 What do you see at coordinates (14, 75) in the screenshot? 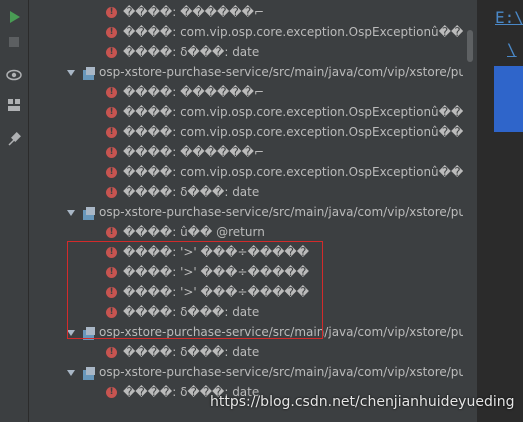
I see `eye-icon` at bounding box center [14, 75].